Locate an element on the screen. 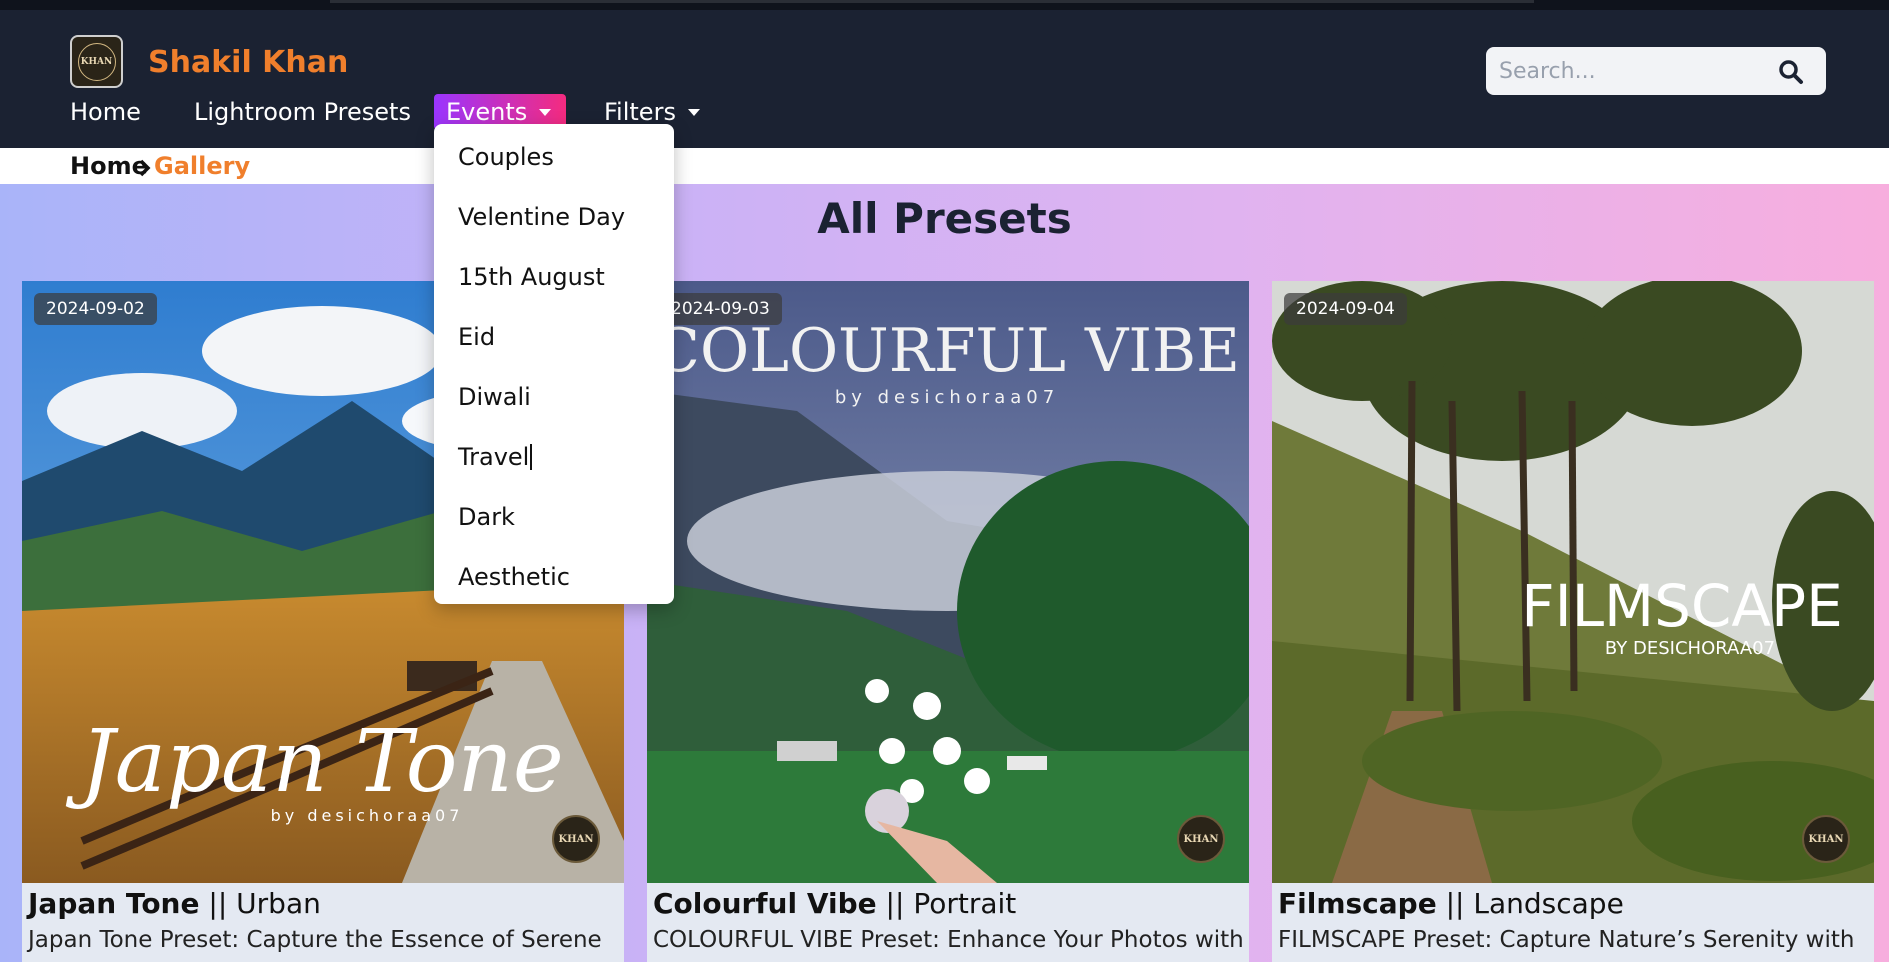 The image size is (1889, 962). preset-category: Portrait is located at coordinates (965, 903).